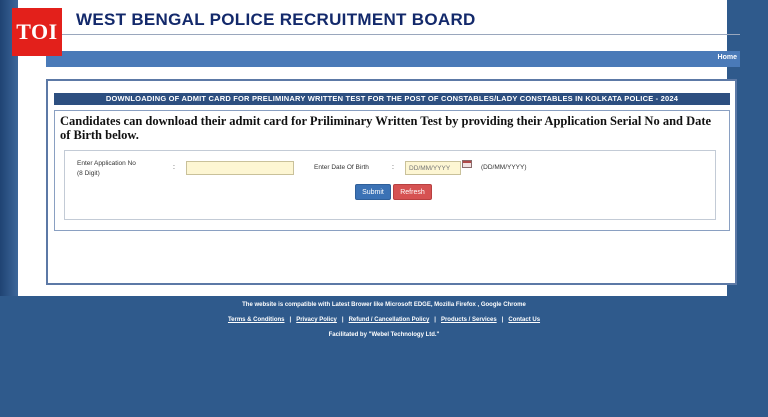  I want to click on refresh-button: Refresh, so click(412, 192).